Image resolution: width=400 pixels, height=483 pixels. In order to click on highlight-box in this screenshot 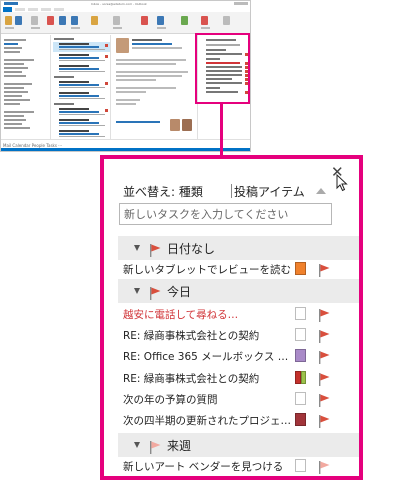, I will do `click(222, 68)`.